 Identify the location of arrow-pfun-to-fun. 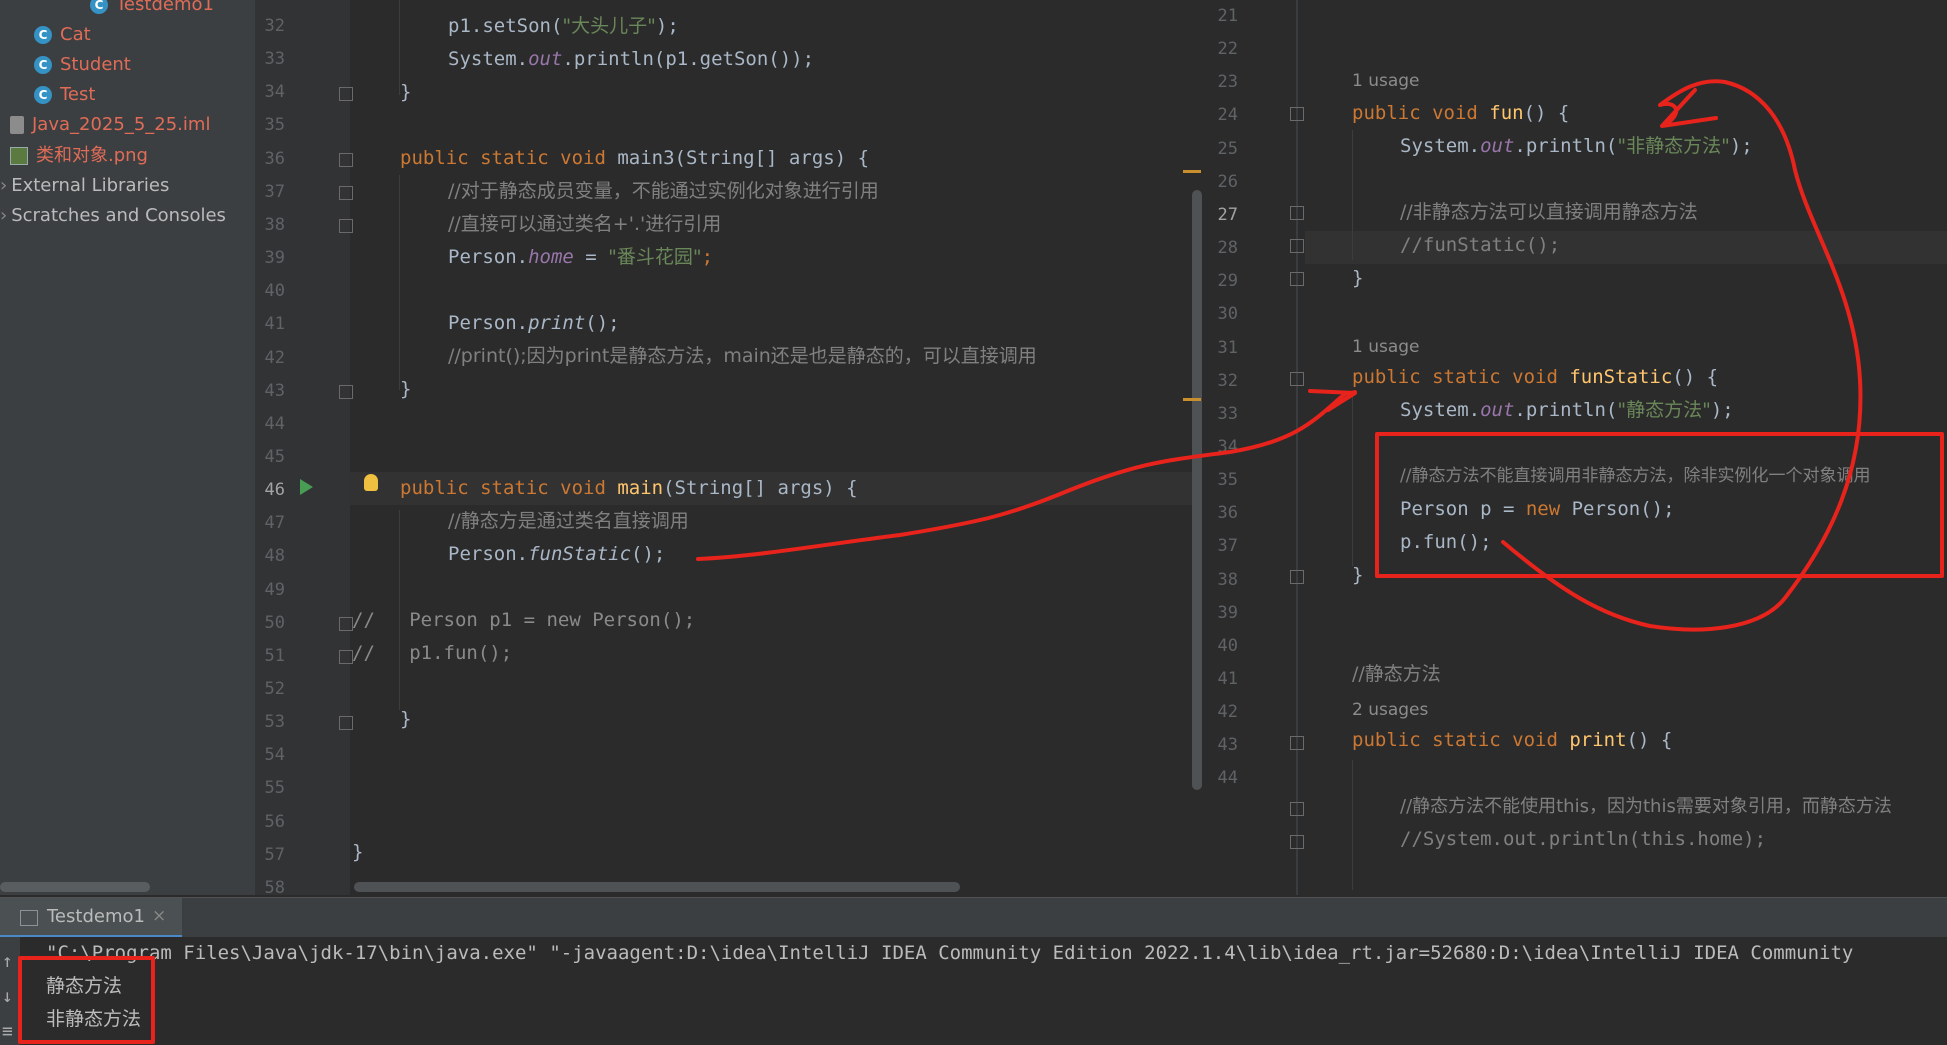
(1682, 355).